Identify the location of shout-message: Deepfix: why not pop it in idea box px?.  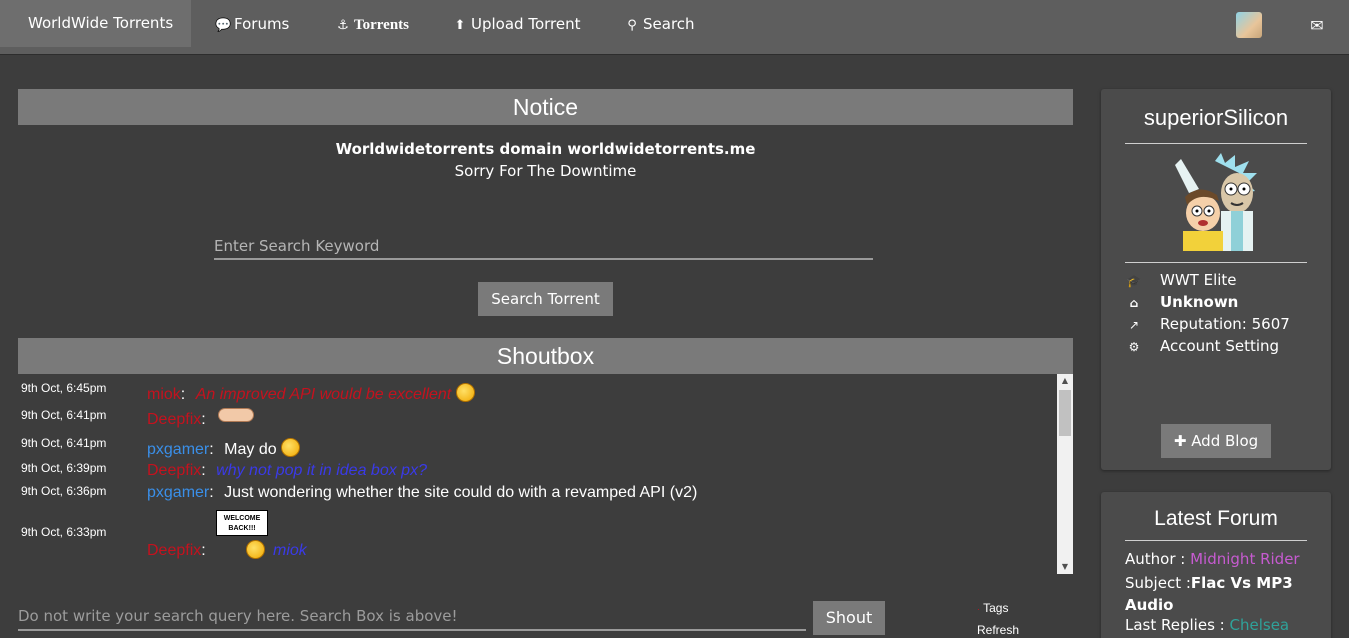
(287, 470).